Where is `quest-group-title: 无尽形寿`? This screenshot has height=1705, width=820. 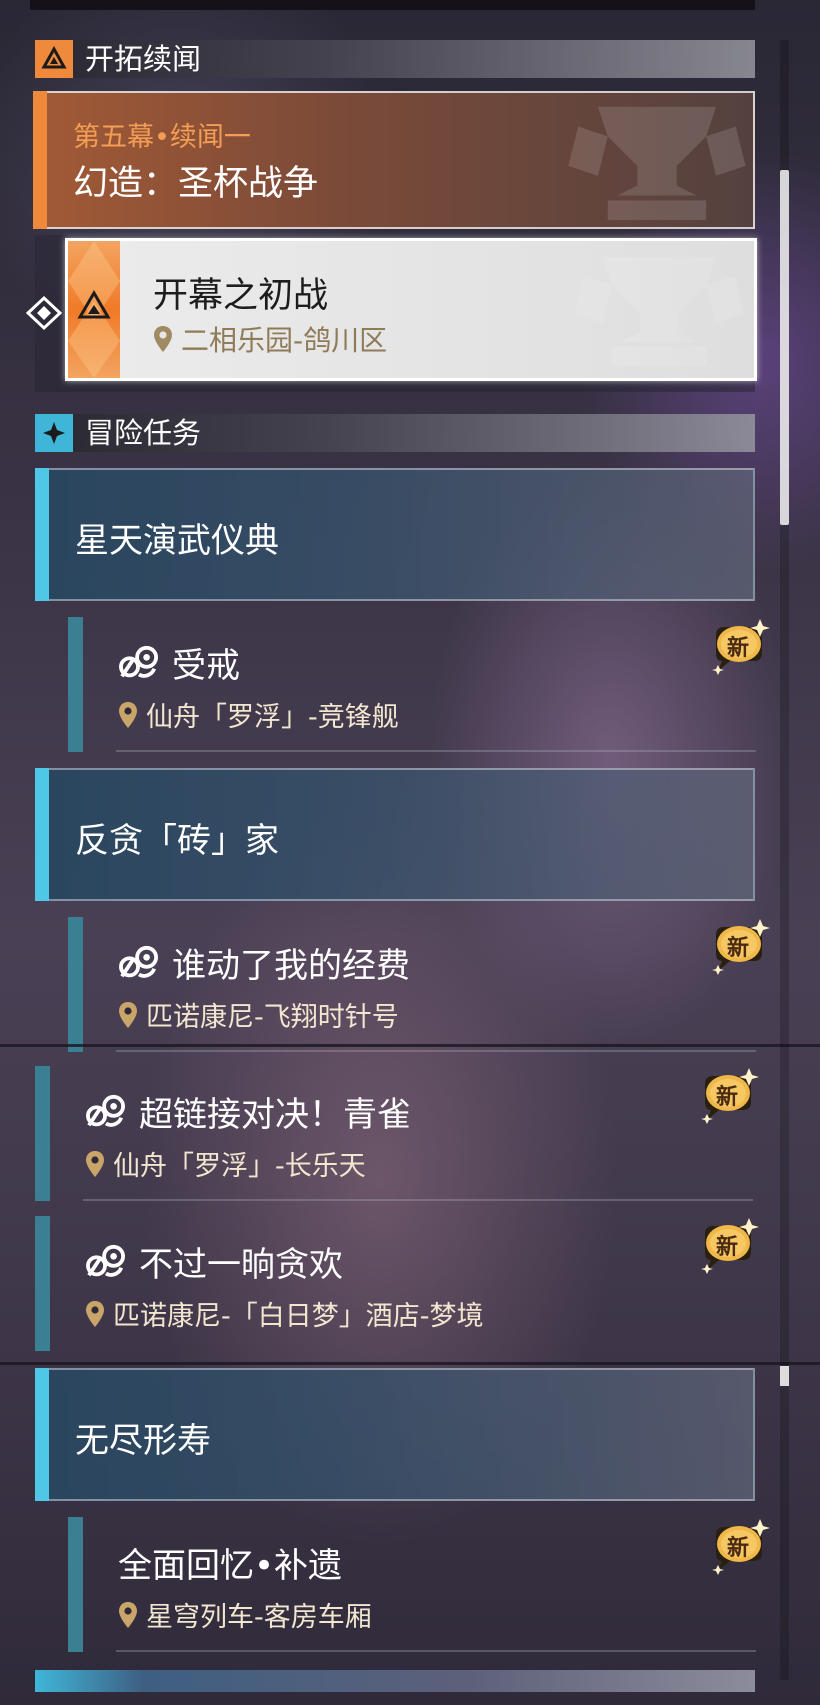
quest-group-title: 无尽形寿 is located at coordinates (143, 1441).